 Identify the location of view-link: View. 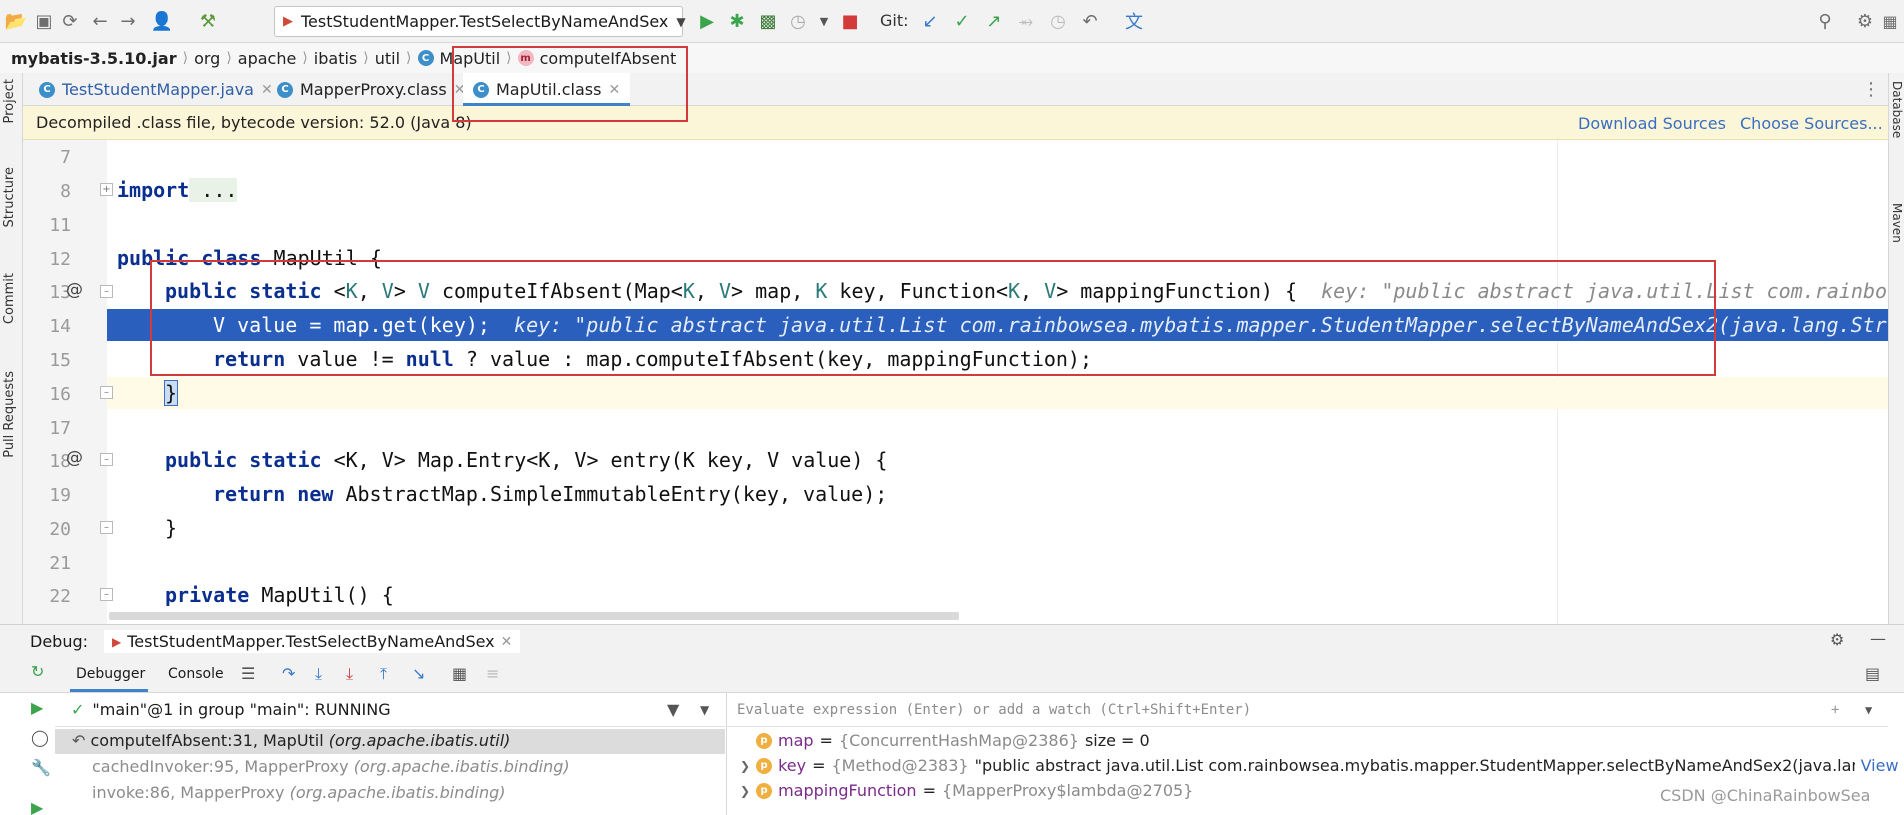
(1880, 765).